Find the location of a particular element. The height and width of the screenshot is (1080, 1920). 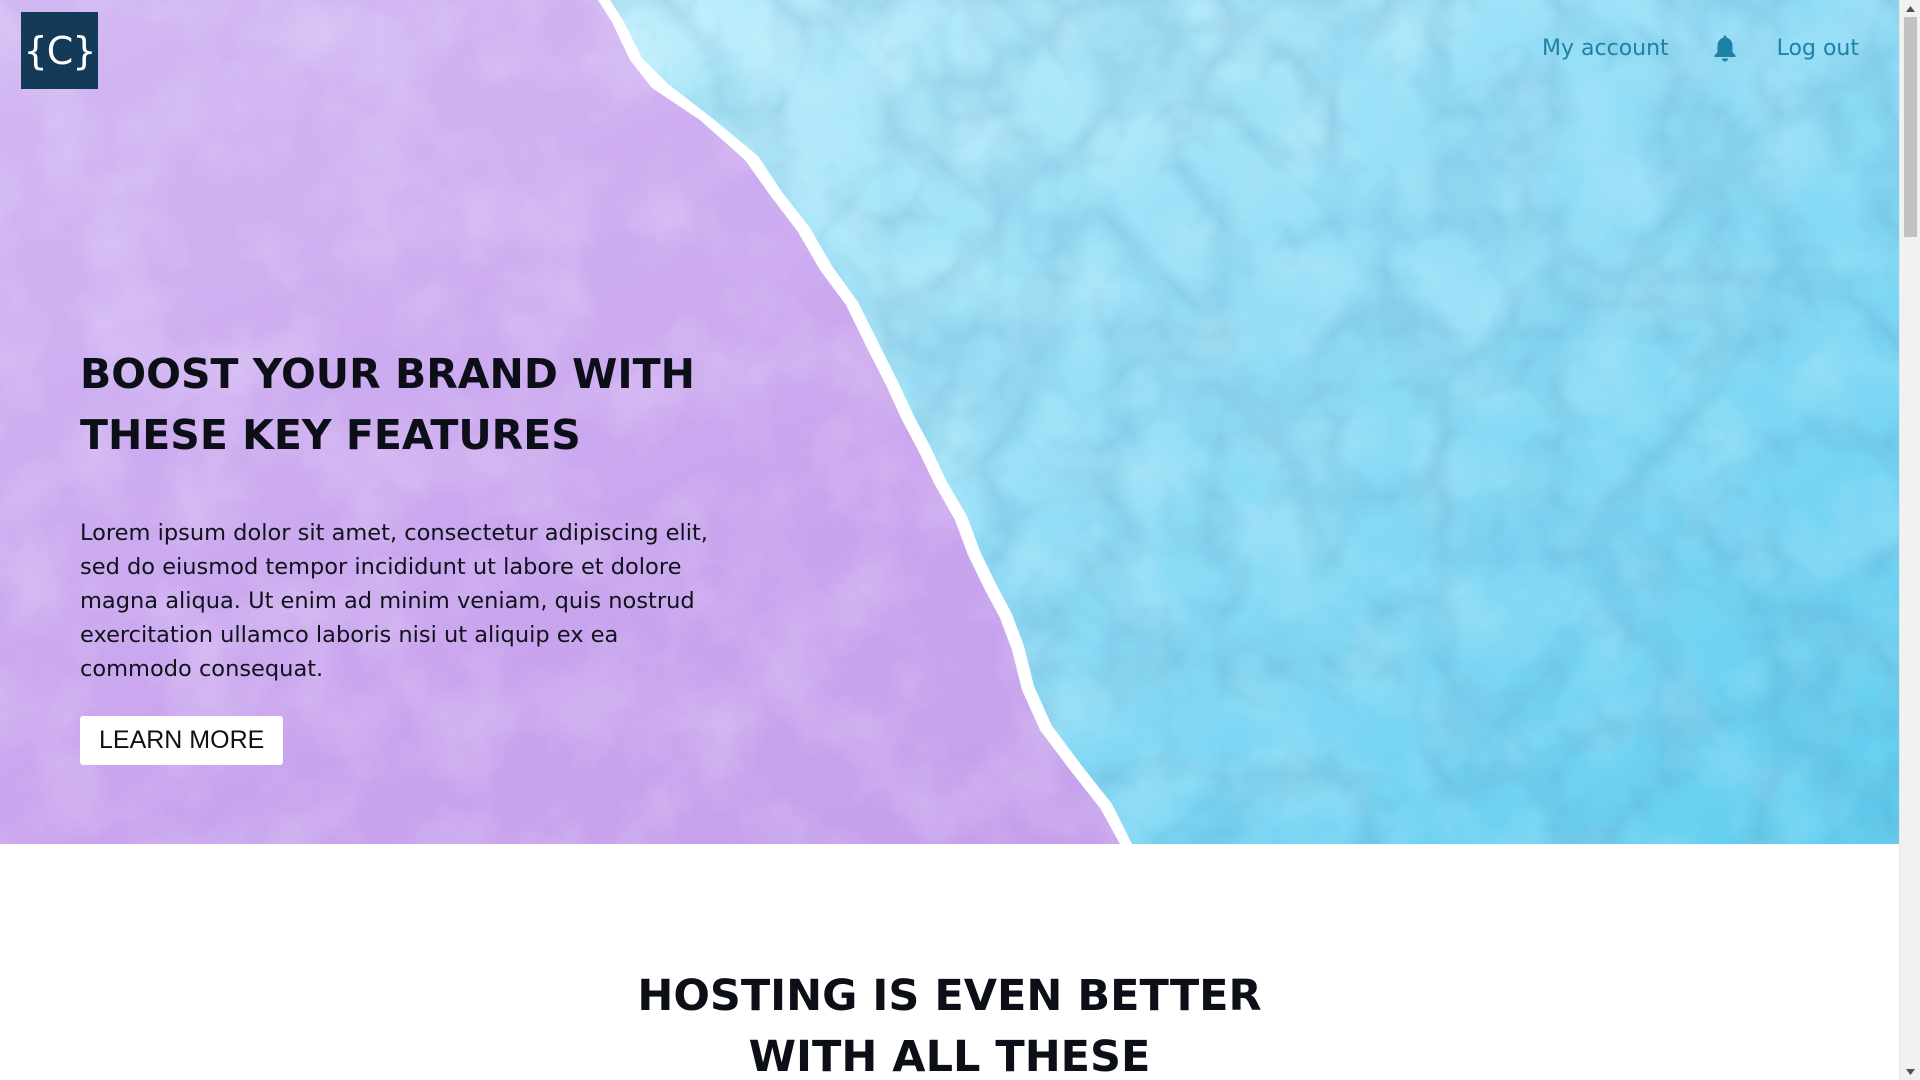

learn-more-button: LEARN MORE is located at coordinates (182, 740).